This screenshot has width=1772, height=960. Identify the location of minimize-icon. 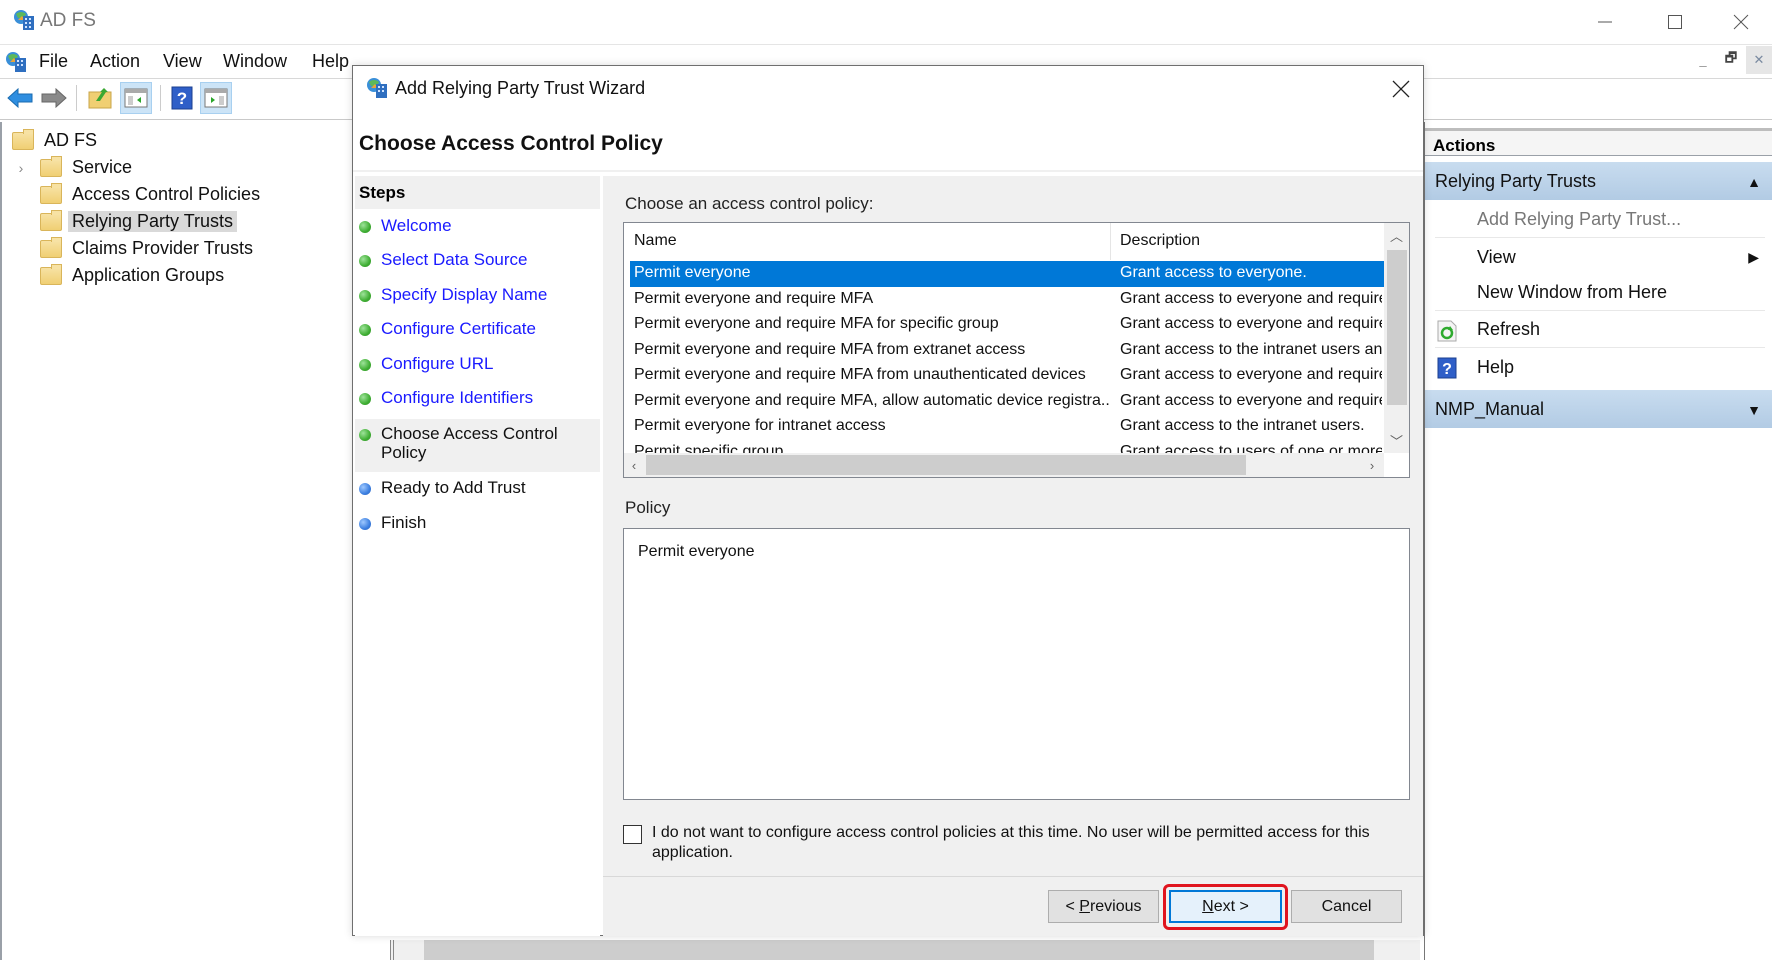
(1605, 22).